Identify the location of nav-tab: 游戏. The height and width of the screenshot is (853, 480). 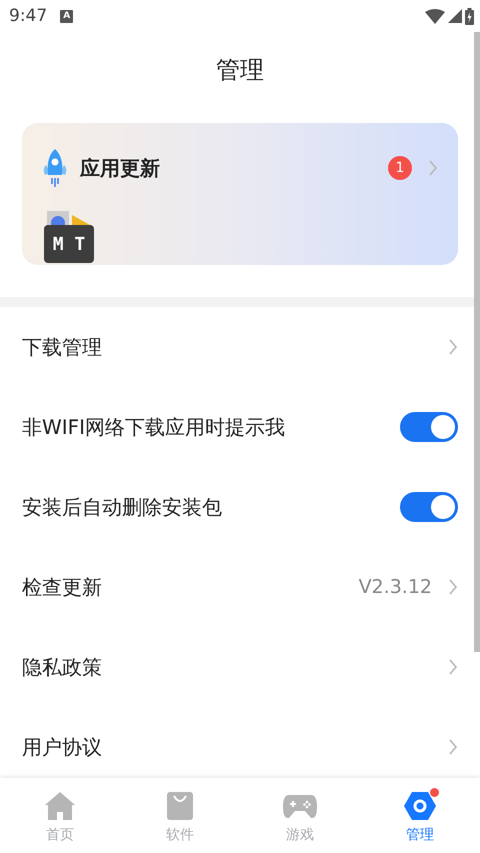
(300, 815).